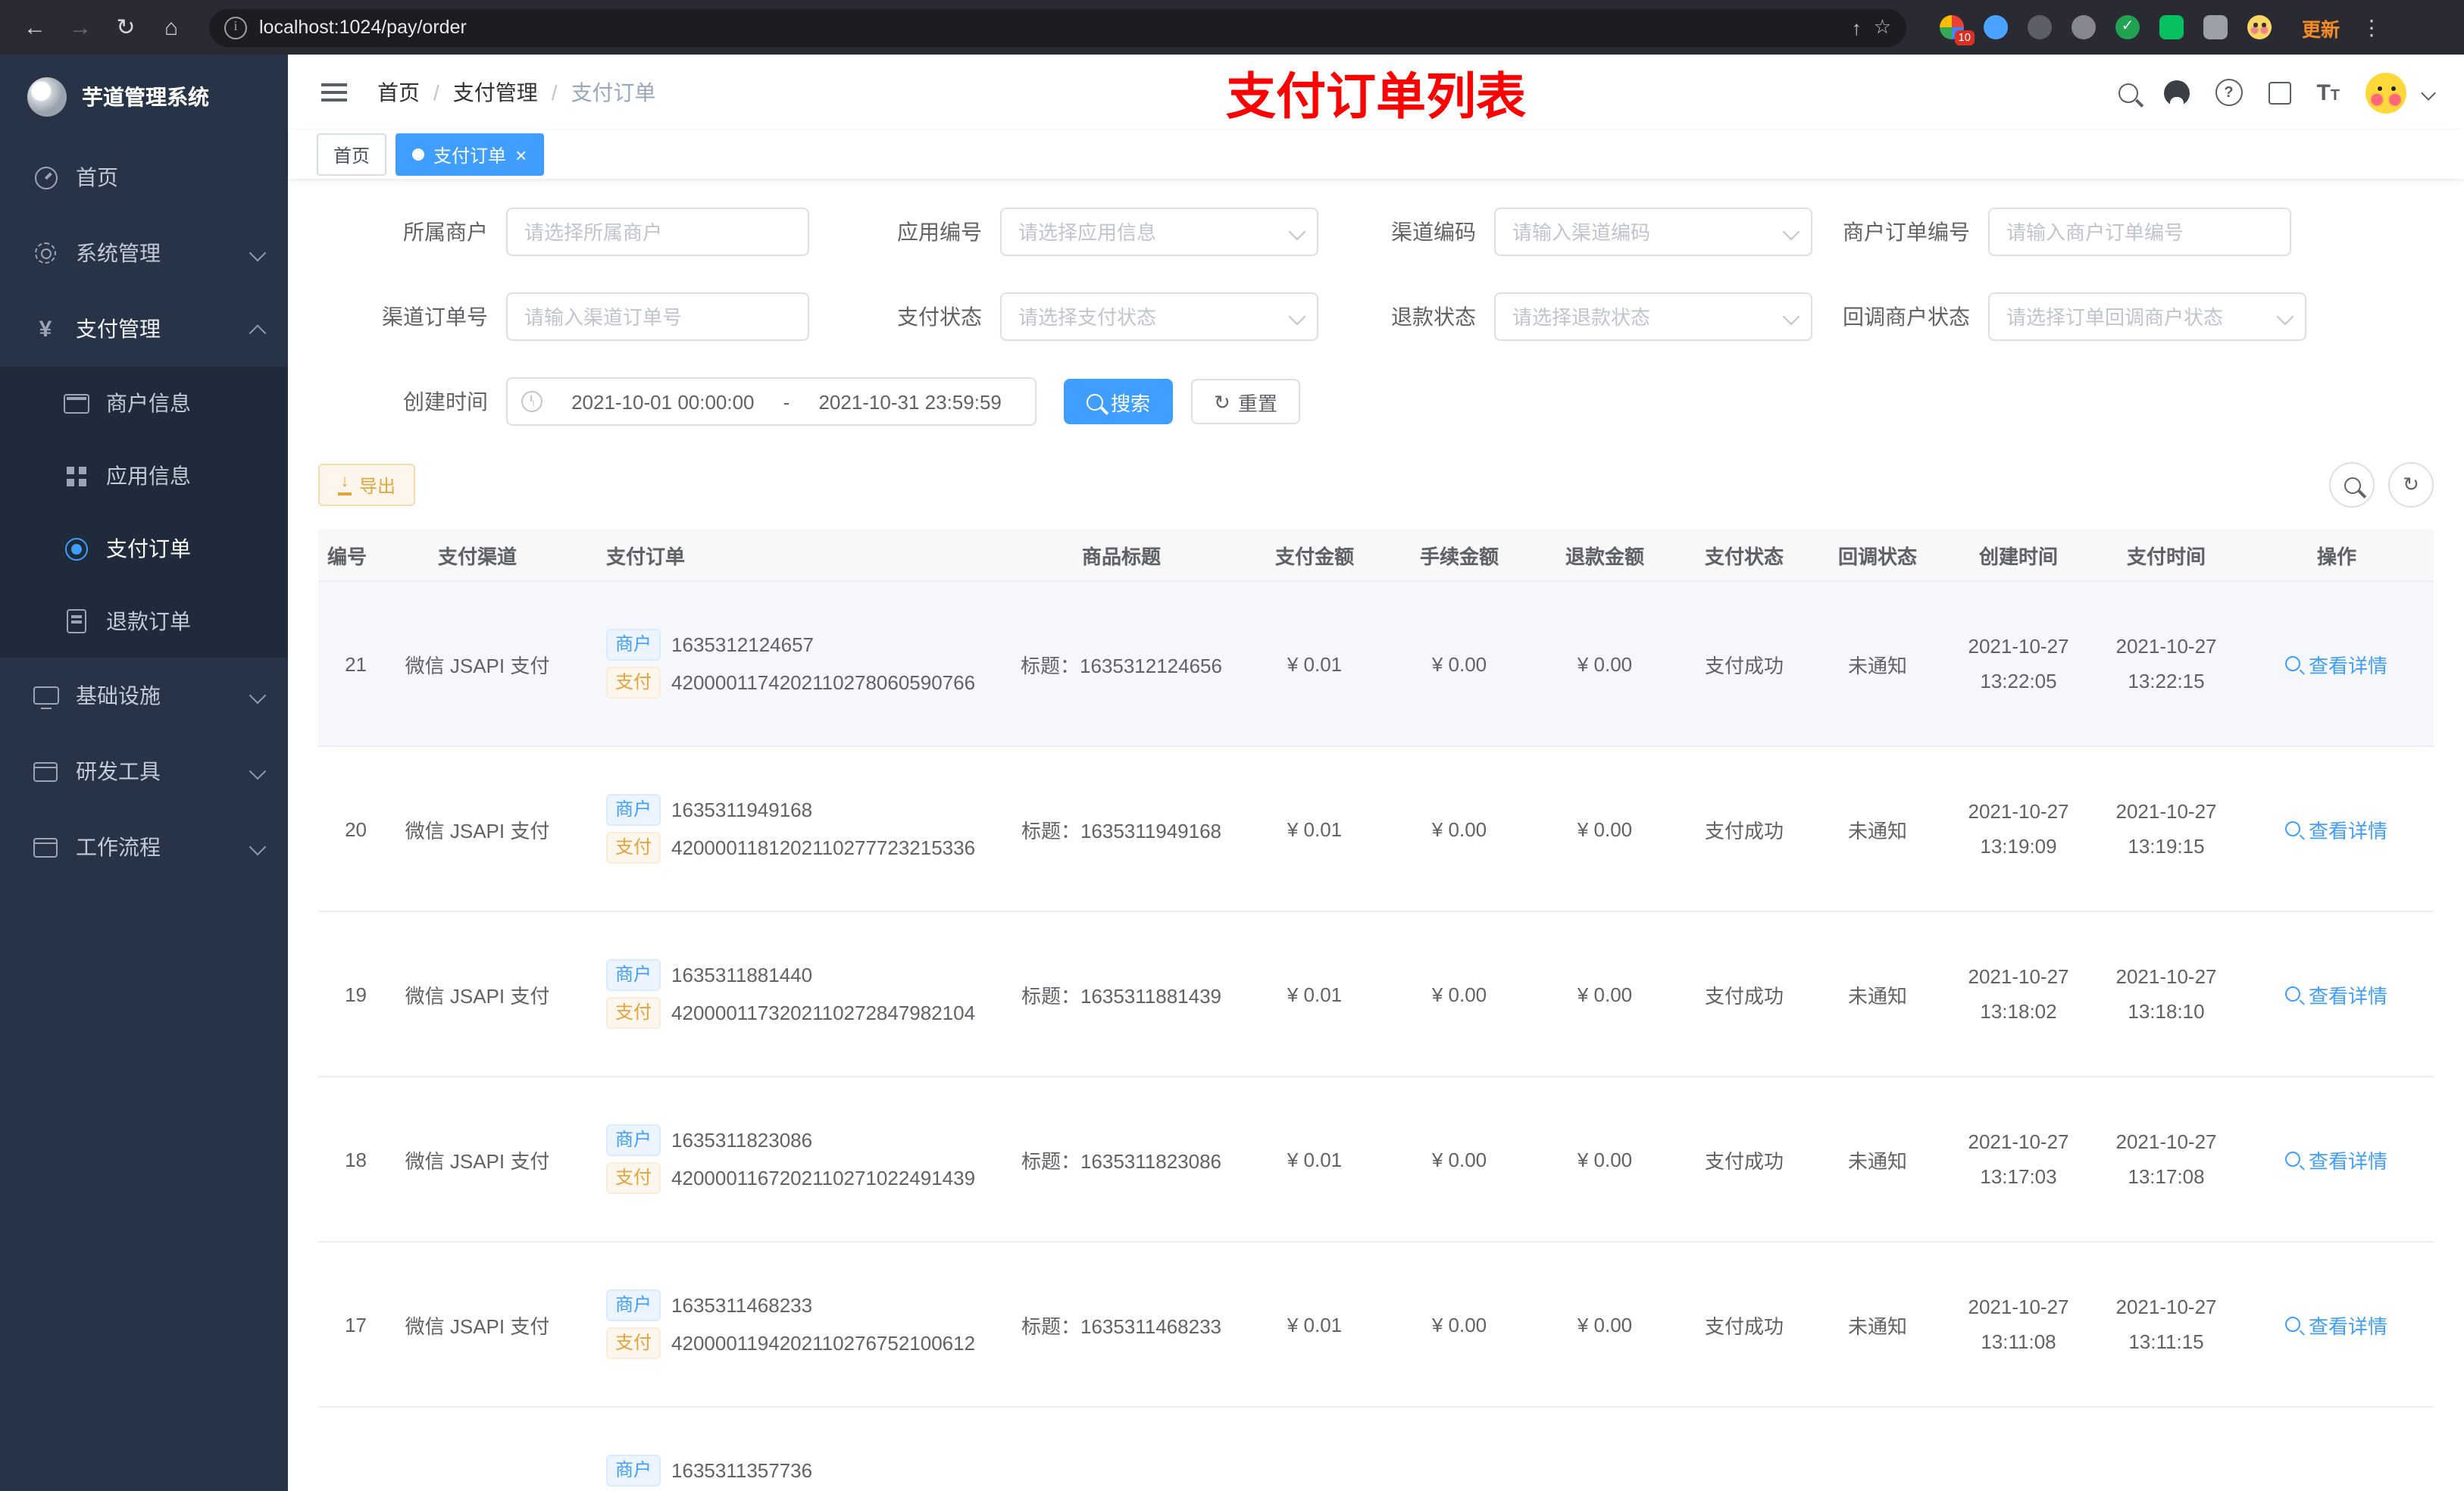 The width and height of the screenshot is (2464, 1491). Describe the element at coordinates (2229, 92) in the screenshot. I see `help-icon` at that location.